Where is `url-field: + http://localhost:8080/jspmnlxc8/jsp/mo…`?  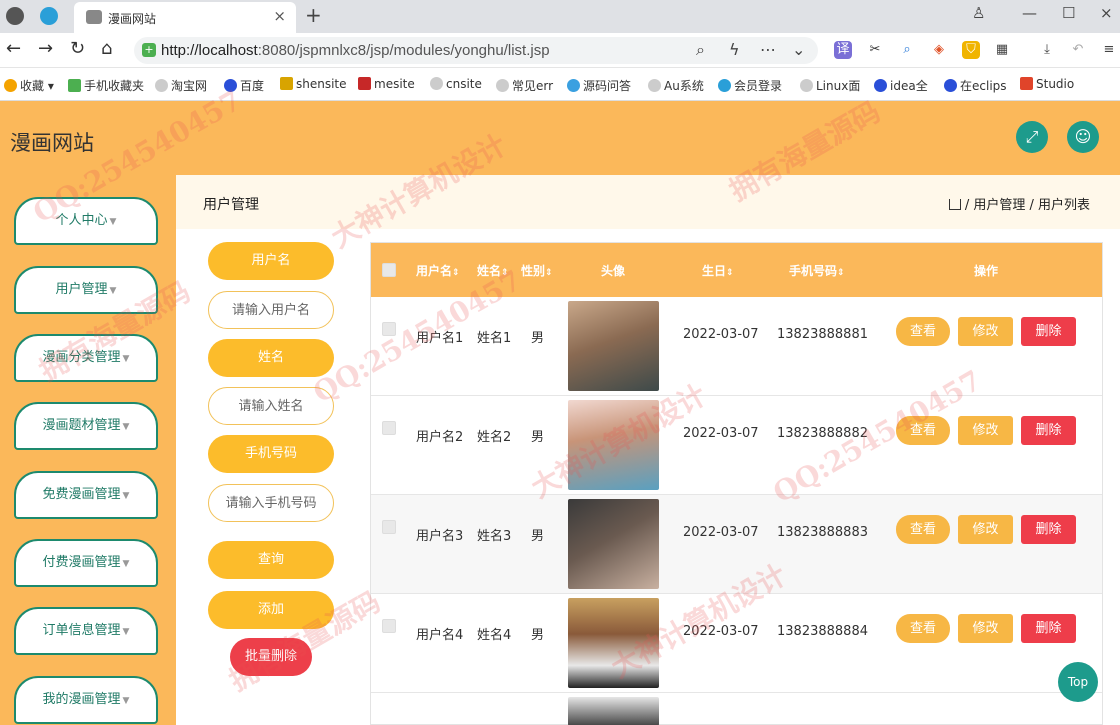 url-field: + http://localhost:8080/jspmnlxc8/jsp/mo… is located at coordinates (476, 50).